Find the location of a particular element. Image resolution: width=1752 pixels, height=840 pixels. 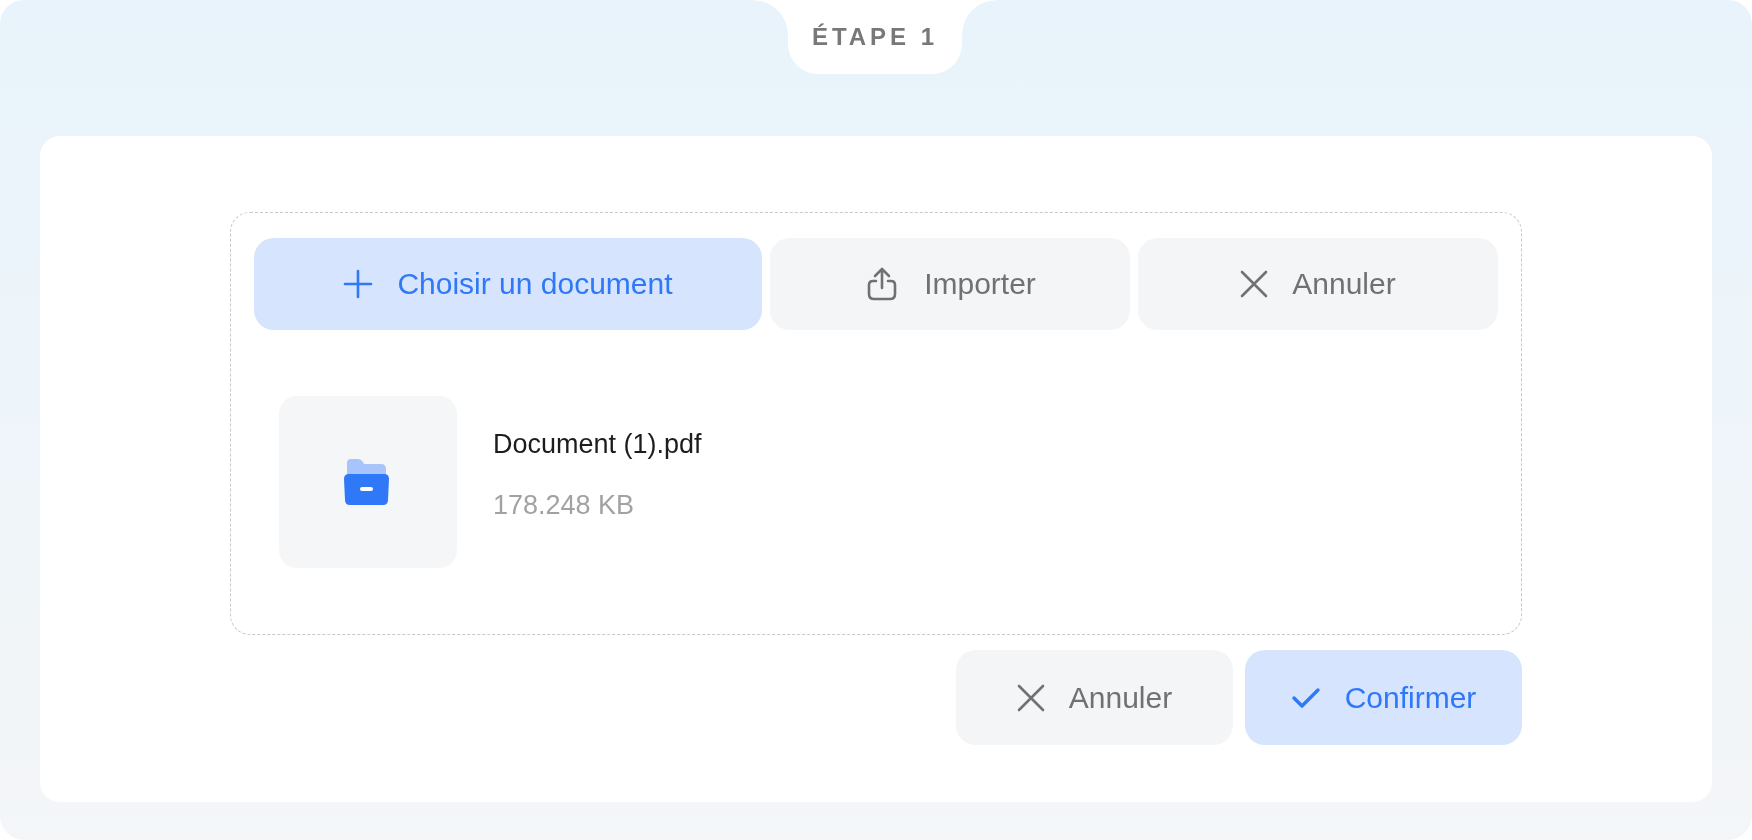

plus-icon is located at coordinates (358, 284).